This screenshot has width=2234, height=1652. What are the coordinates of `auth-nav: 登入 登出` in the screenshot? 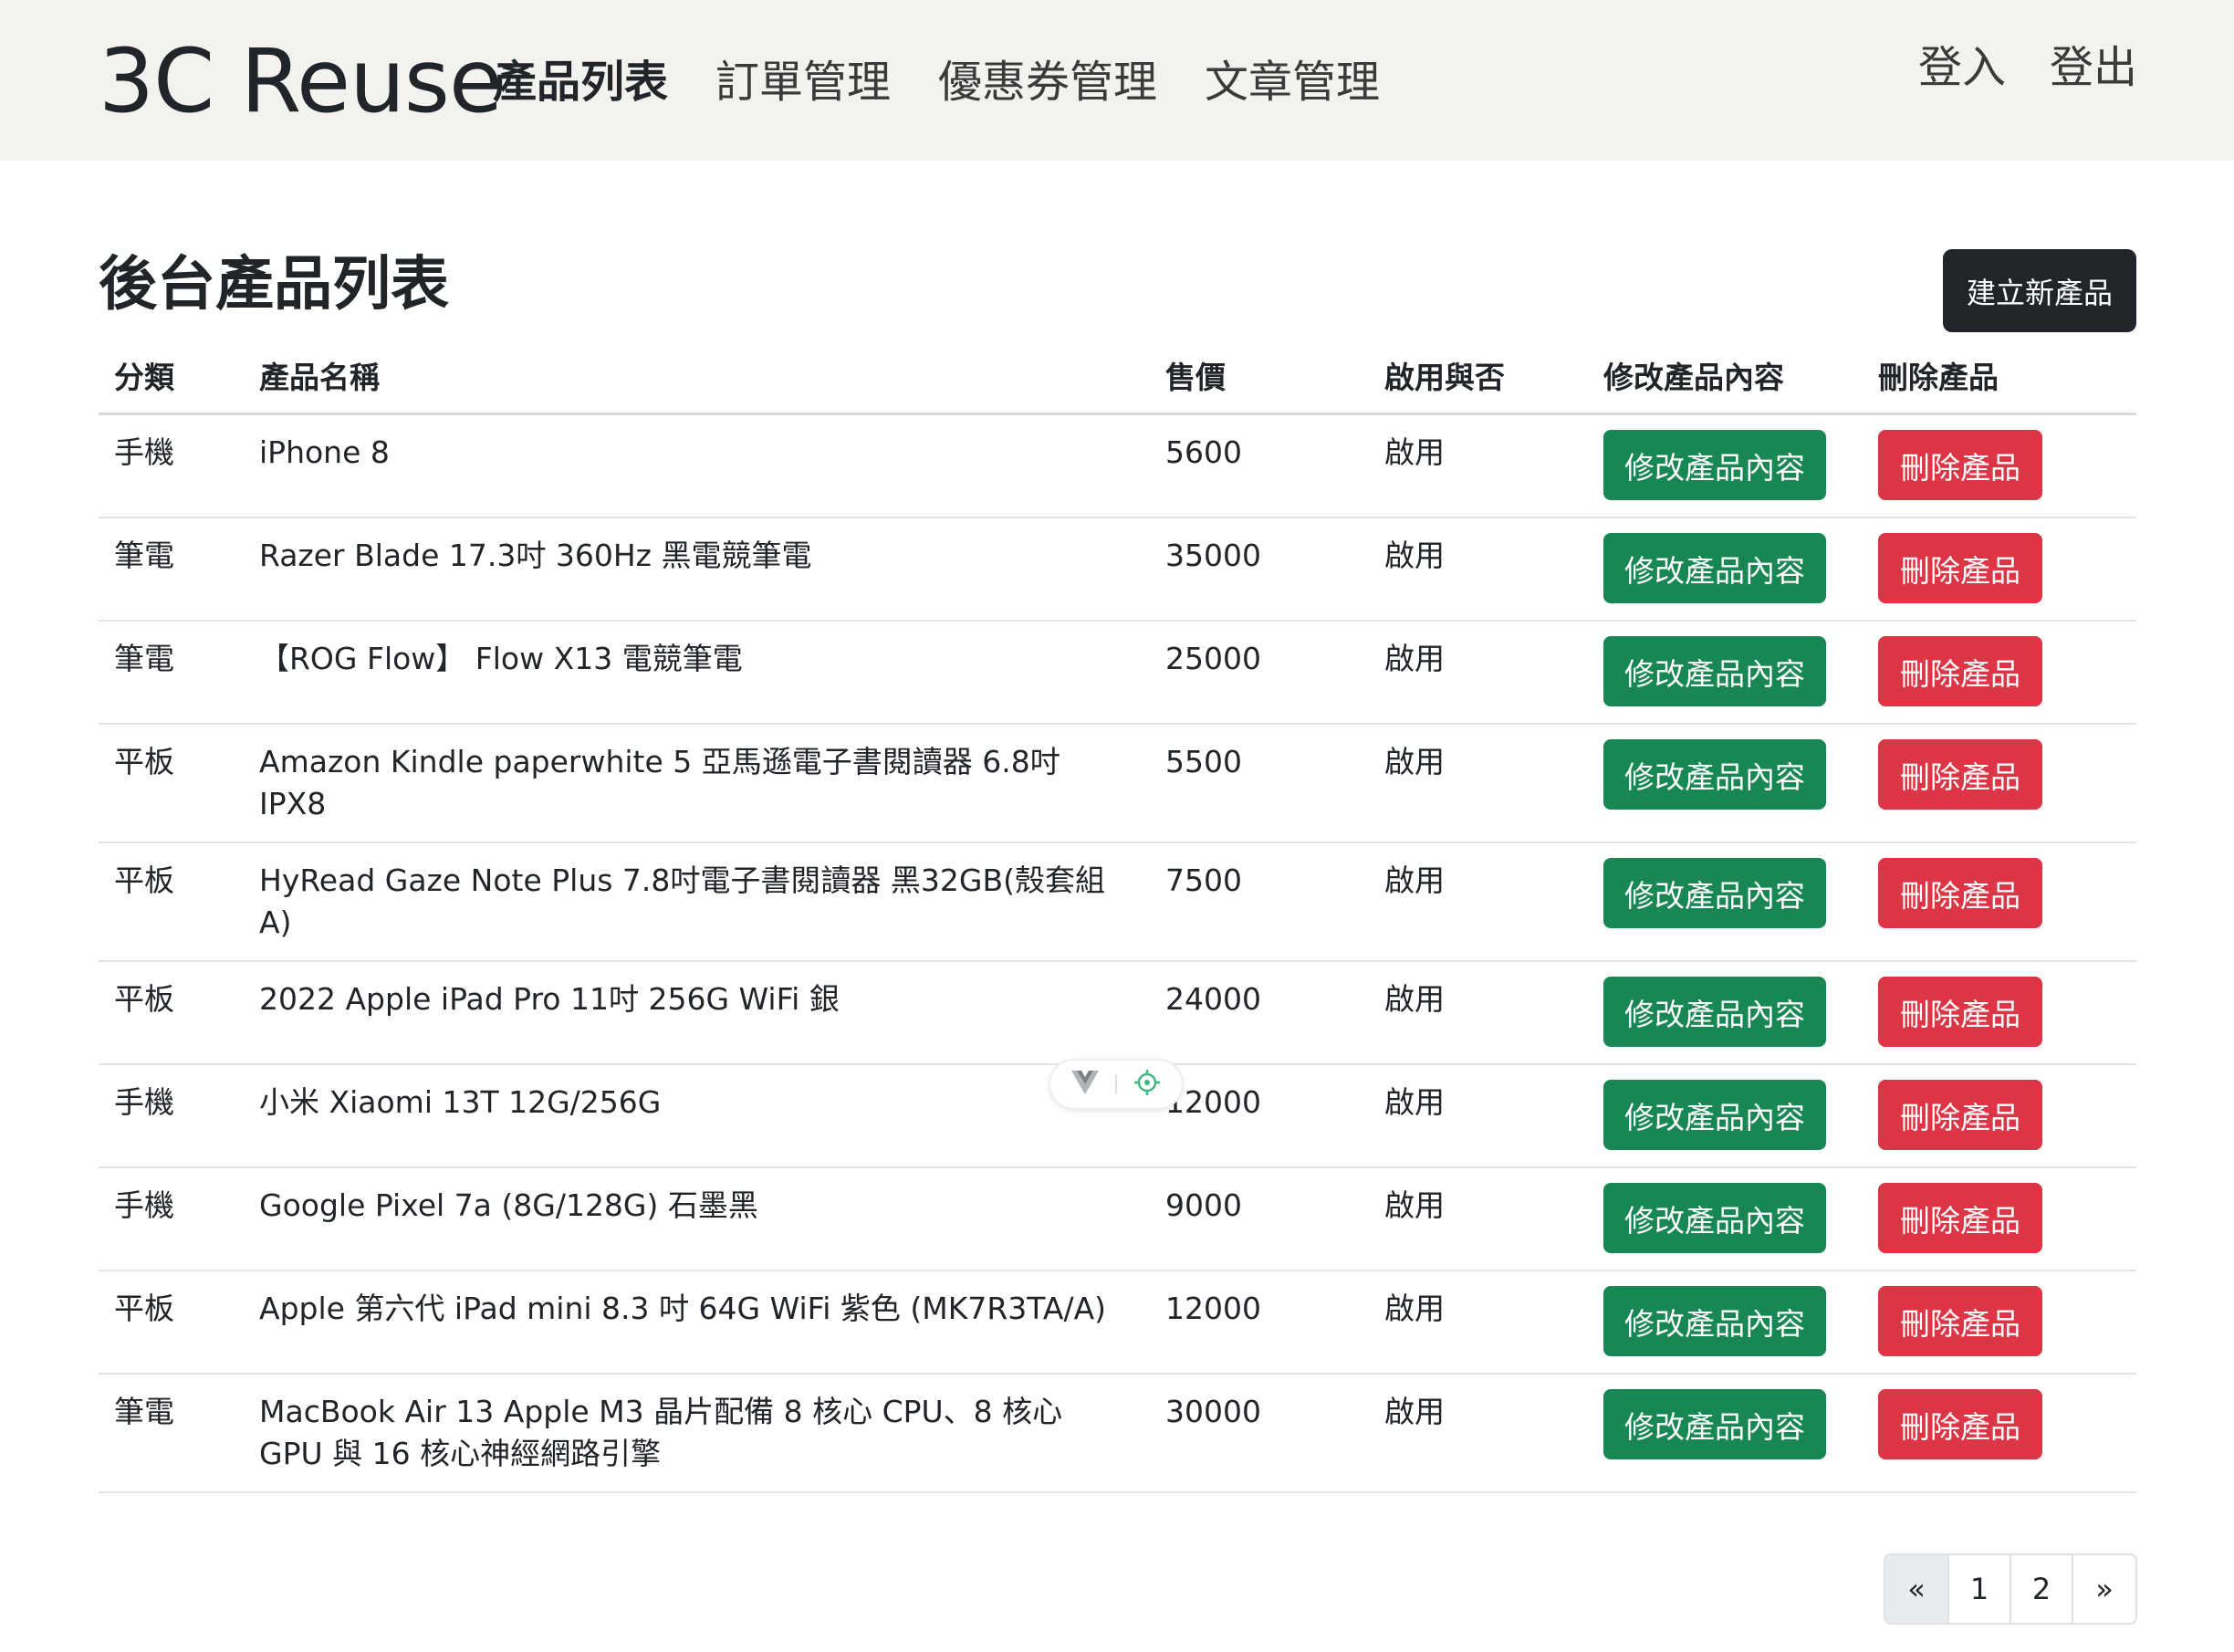 It's located at (2027, 67).